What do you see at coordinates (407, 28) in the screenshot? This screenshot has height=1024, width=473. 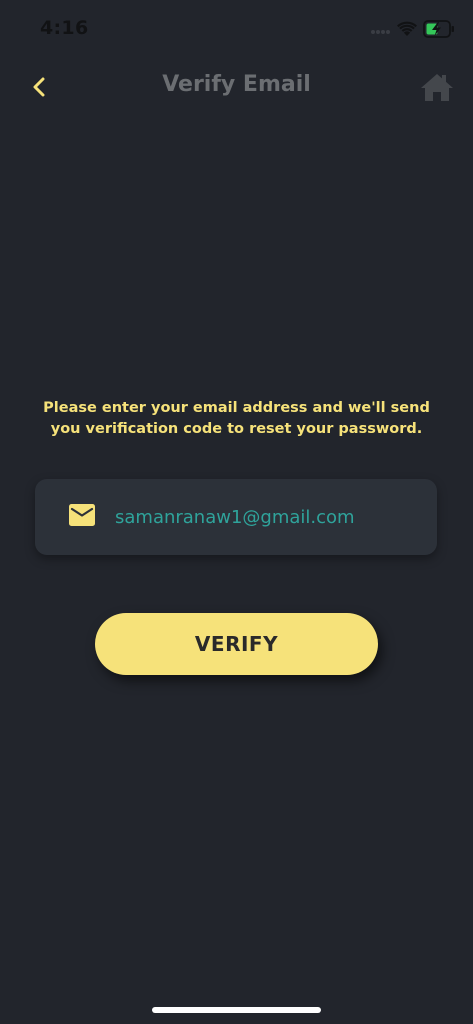 I see `wifi-icon` at bounding box center [407, 28].